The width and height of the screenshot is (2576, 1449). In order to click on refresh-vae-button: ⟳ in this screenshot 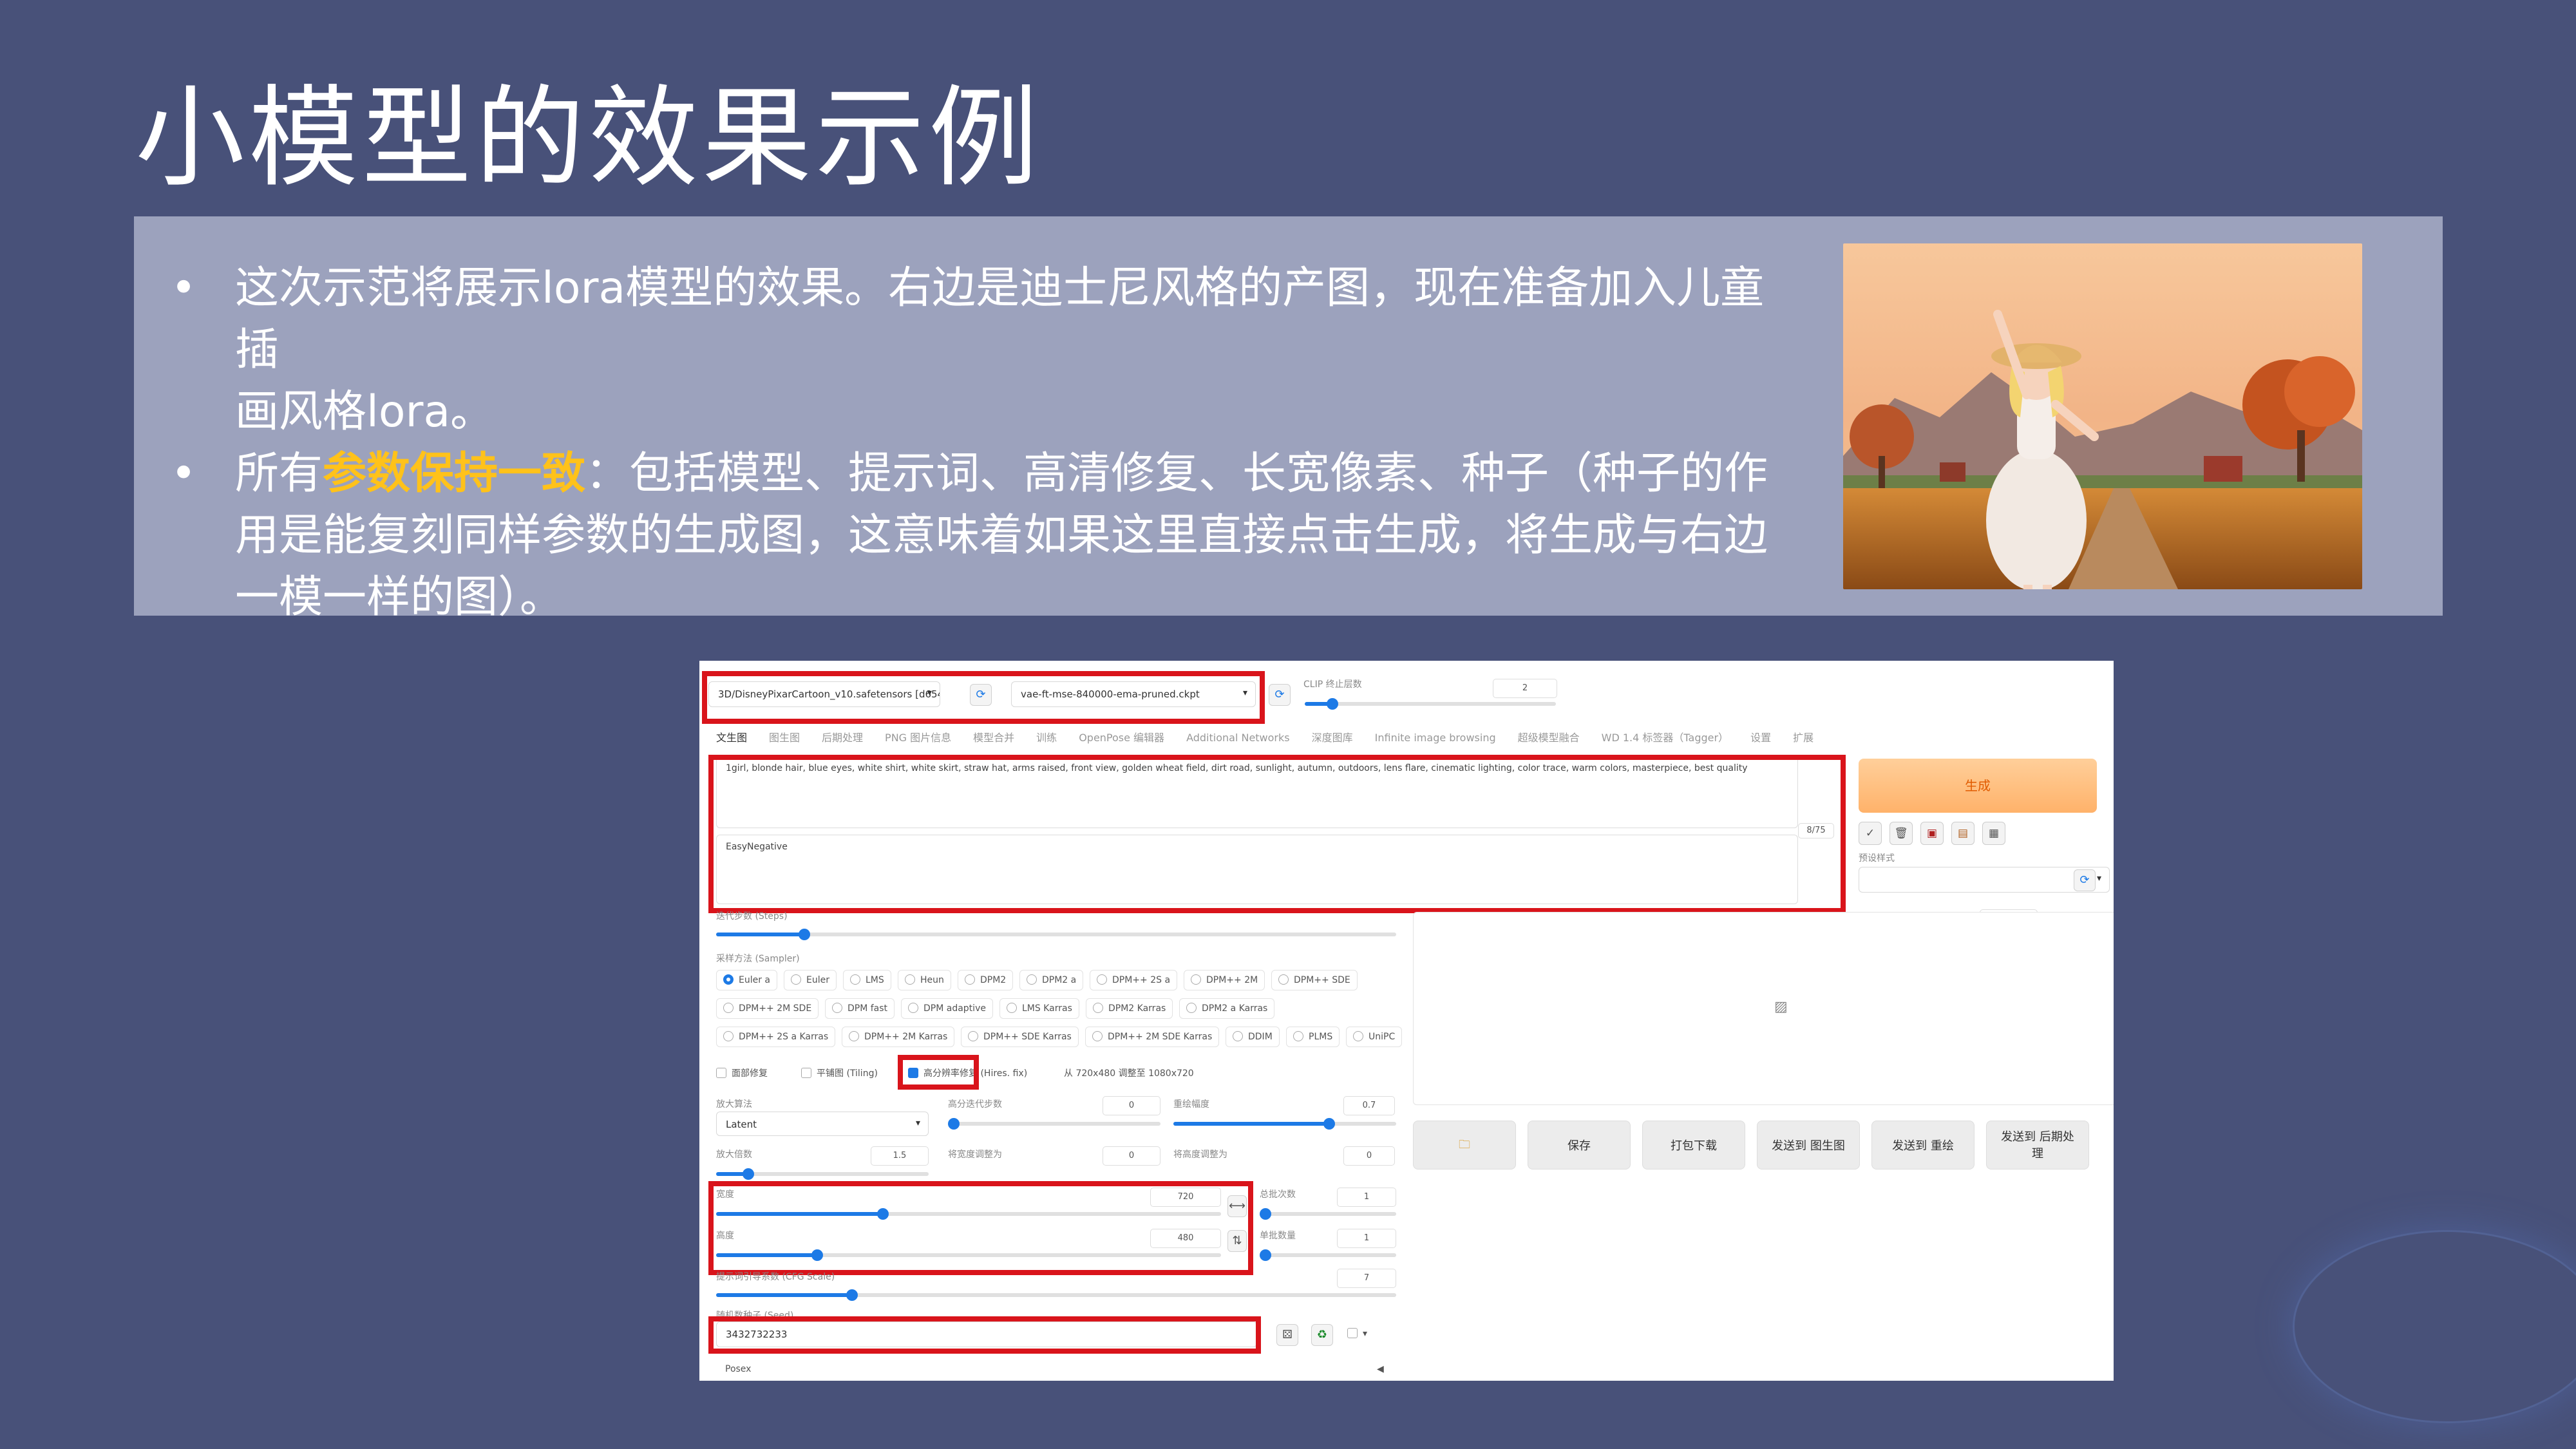, I will do `click(1280, 695)`.